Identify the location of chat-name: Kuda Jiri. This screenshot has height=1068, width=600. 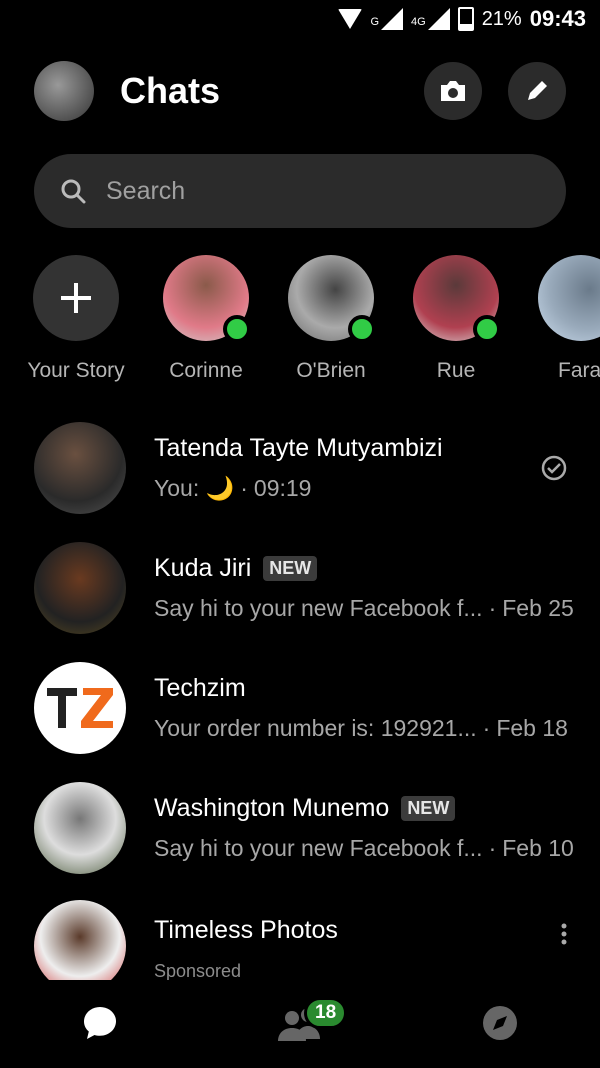
(203, 568).